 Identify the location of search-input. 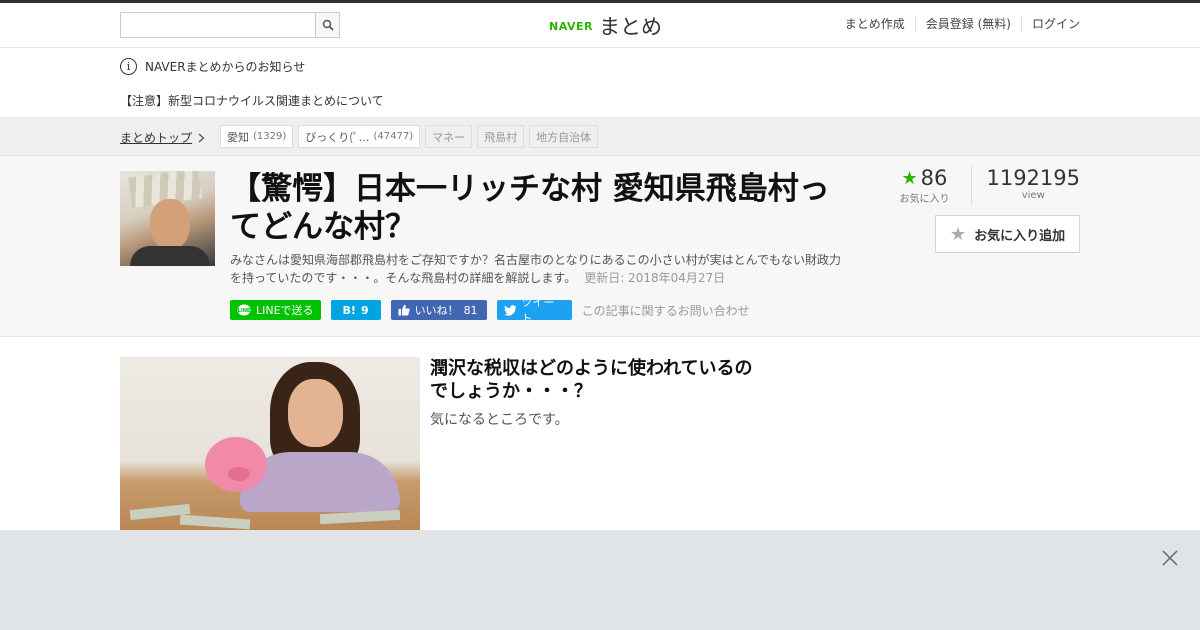
(217, 25).